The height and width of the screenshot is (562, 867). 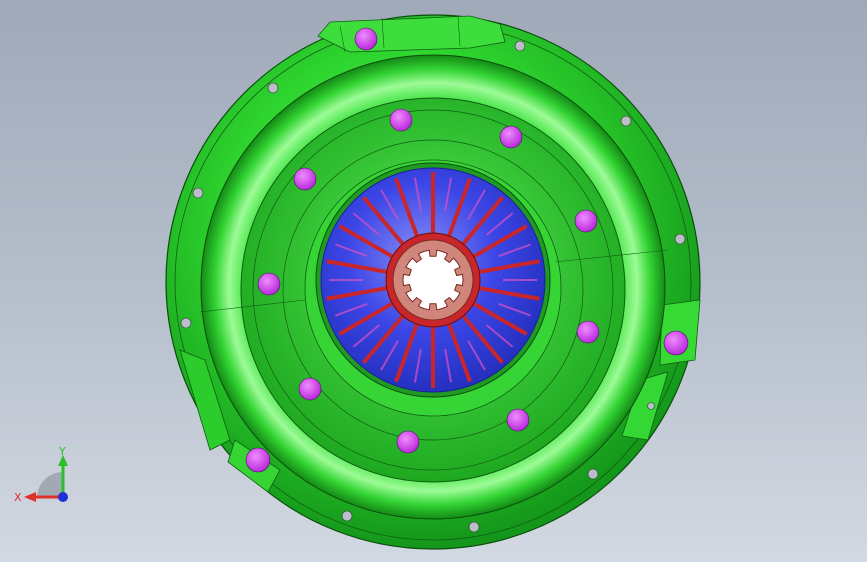 I want to click on splined-hub, so click(x=433, y=280).